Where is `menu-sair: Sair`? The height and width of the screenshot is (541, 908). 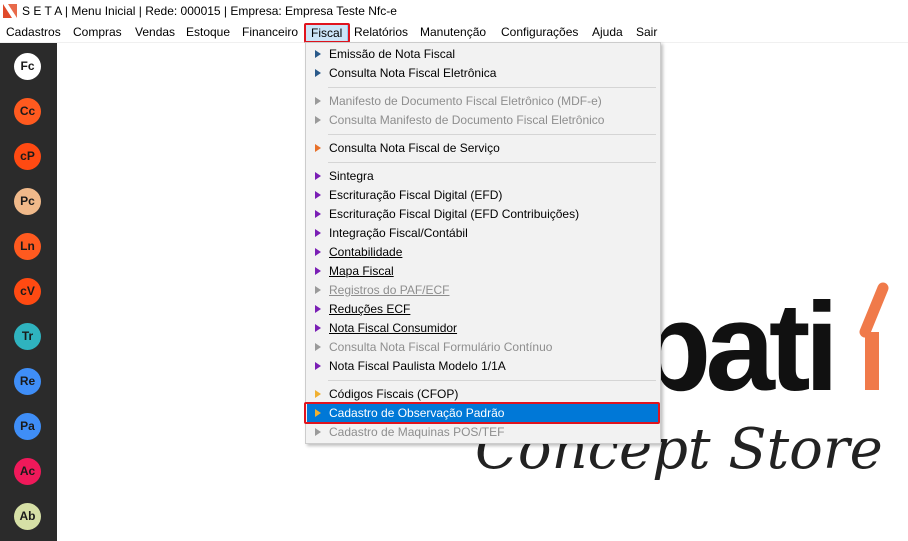 menu-sair: Sair is located at coordinates (646, 33).